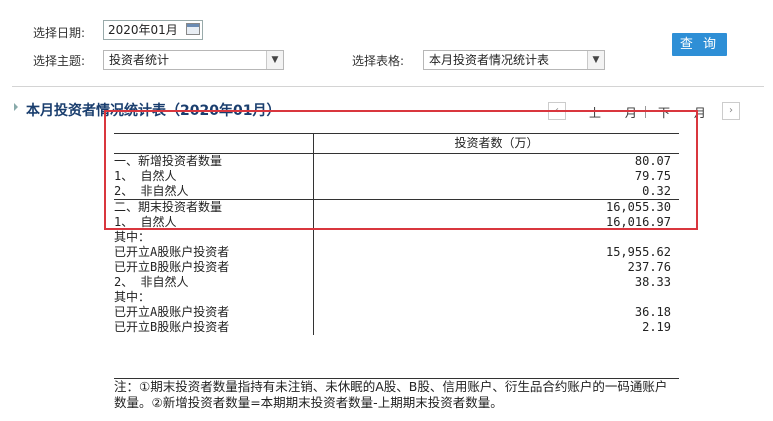 The width and height of the screenshot is (773, 421). What do you see at coordinates (59, 61) in the screenshot?
I see `topic-label: 选择主题:` at bounding box center [59, 61].